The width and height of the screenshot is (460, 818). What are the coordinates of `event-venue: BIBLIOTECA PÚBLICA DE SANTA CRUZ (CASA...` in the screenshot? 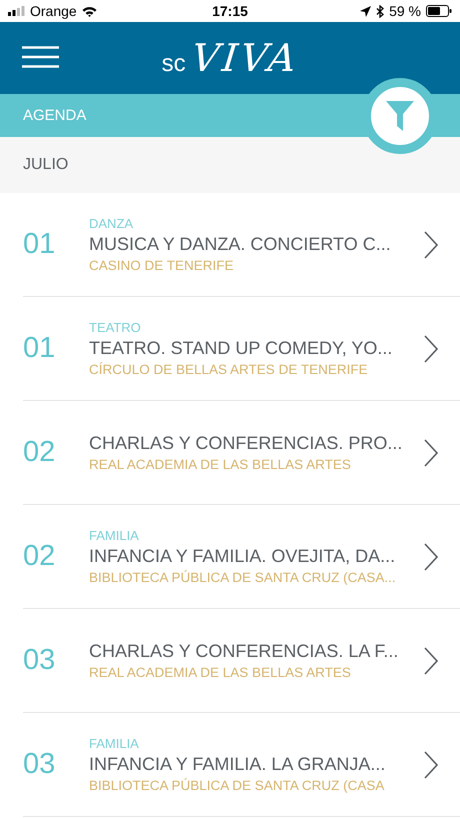 It's located at (243, 577).